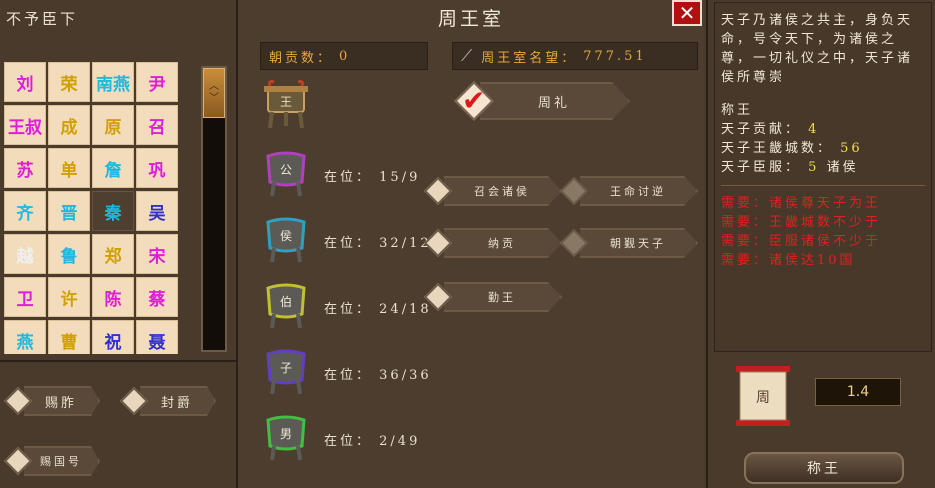 The height and width of the screenshot is (488, 935). What do you see at coordinates (858, 392) in the screenshot?
I see `ratio-value: 1.4` at bounding box center [858, 392].